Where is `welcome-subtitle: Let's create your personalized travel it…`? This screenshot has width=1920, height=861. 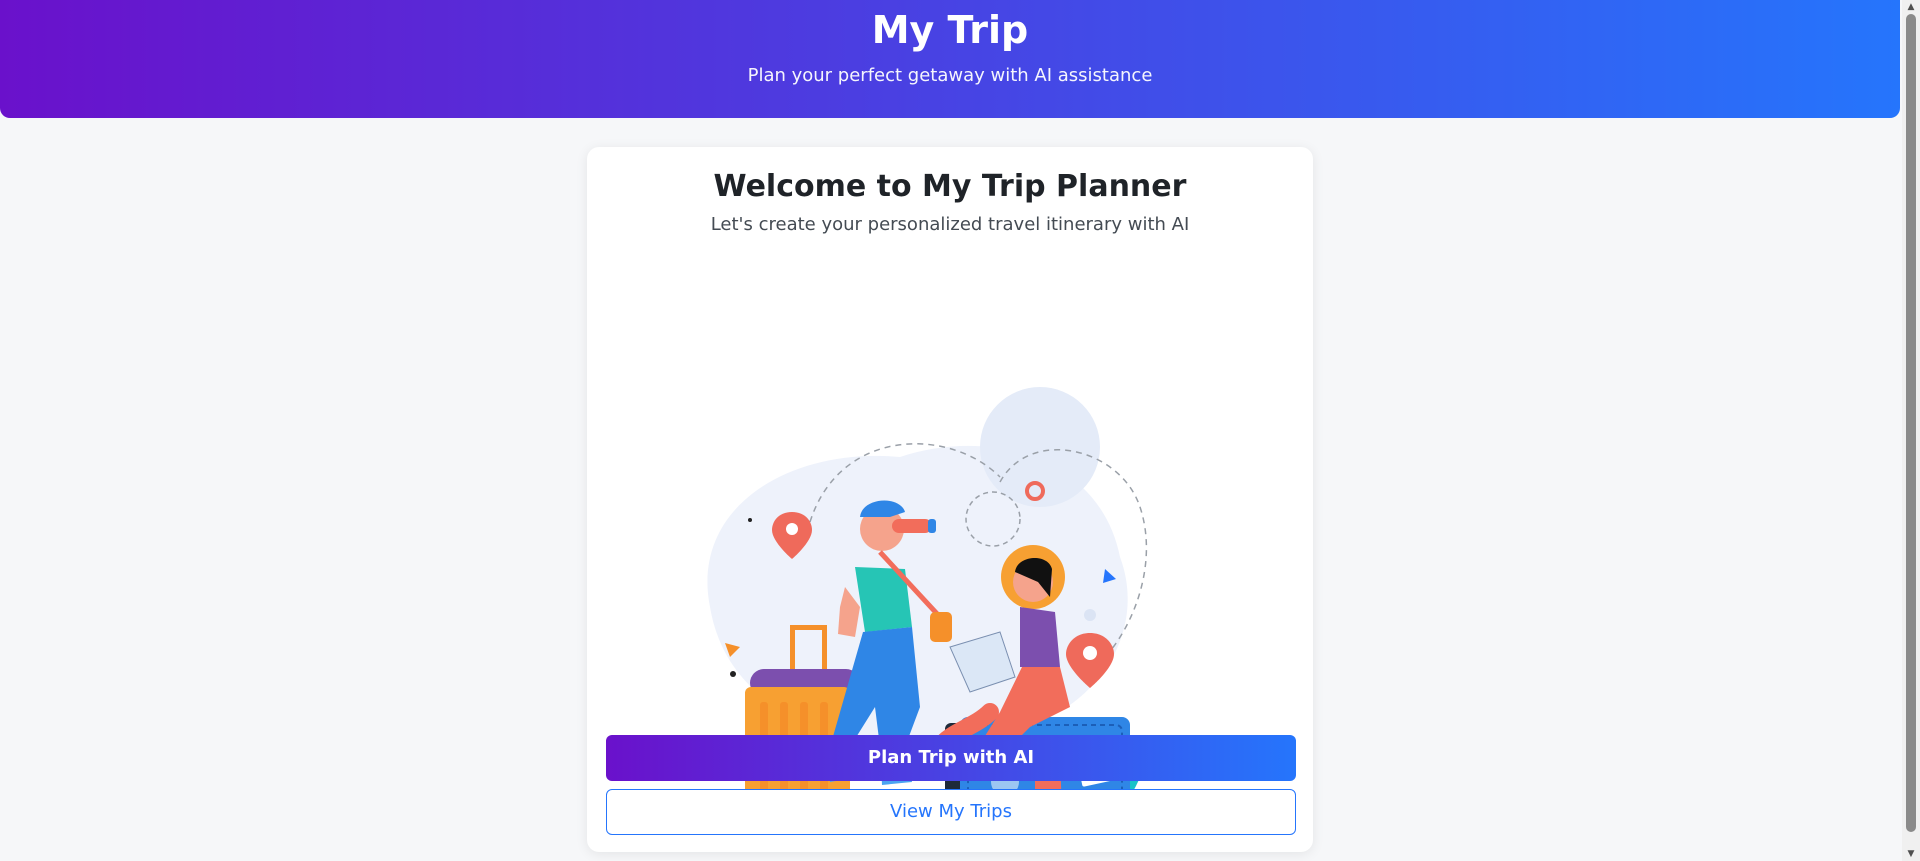 welcome-subtitle: Let's create your personalized travel it… is located at coordinates (950, 224).